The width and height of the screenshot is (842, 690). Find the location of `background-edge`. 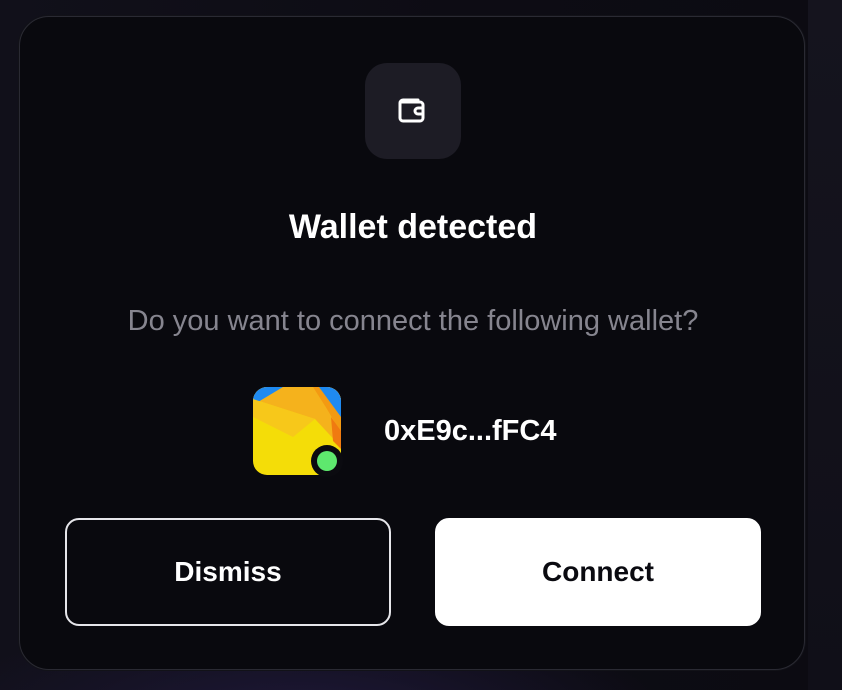

background-edge is located at coordinates (825, 345).